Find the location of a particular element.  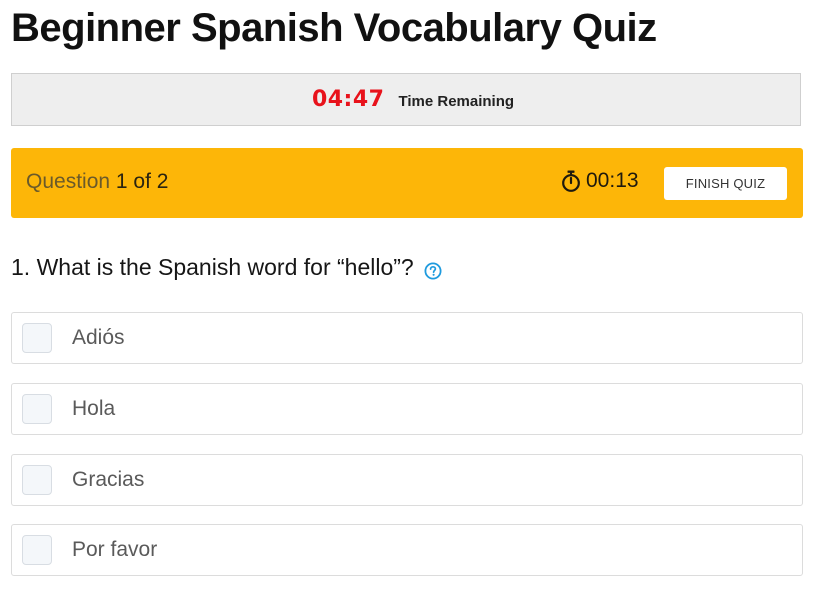

answer-option-label: Hola is located at coordinates (94, 408).